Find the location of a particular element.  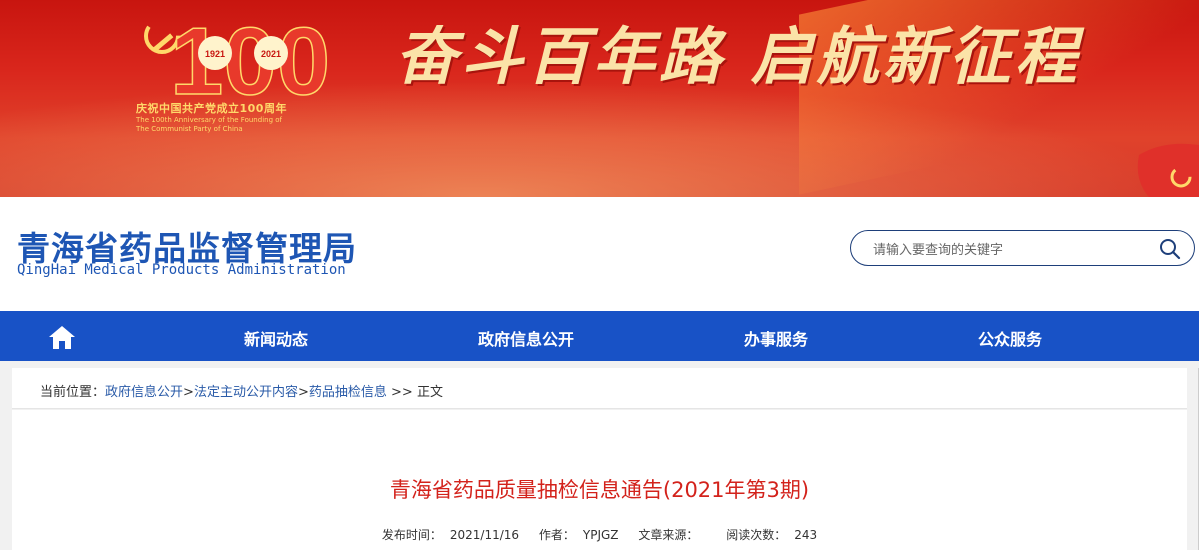

breadcrumb-prefix: 当前位置： is located at coordinates (73, 392).